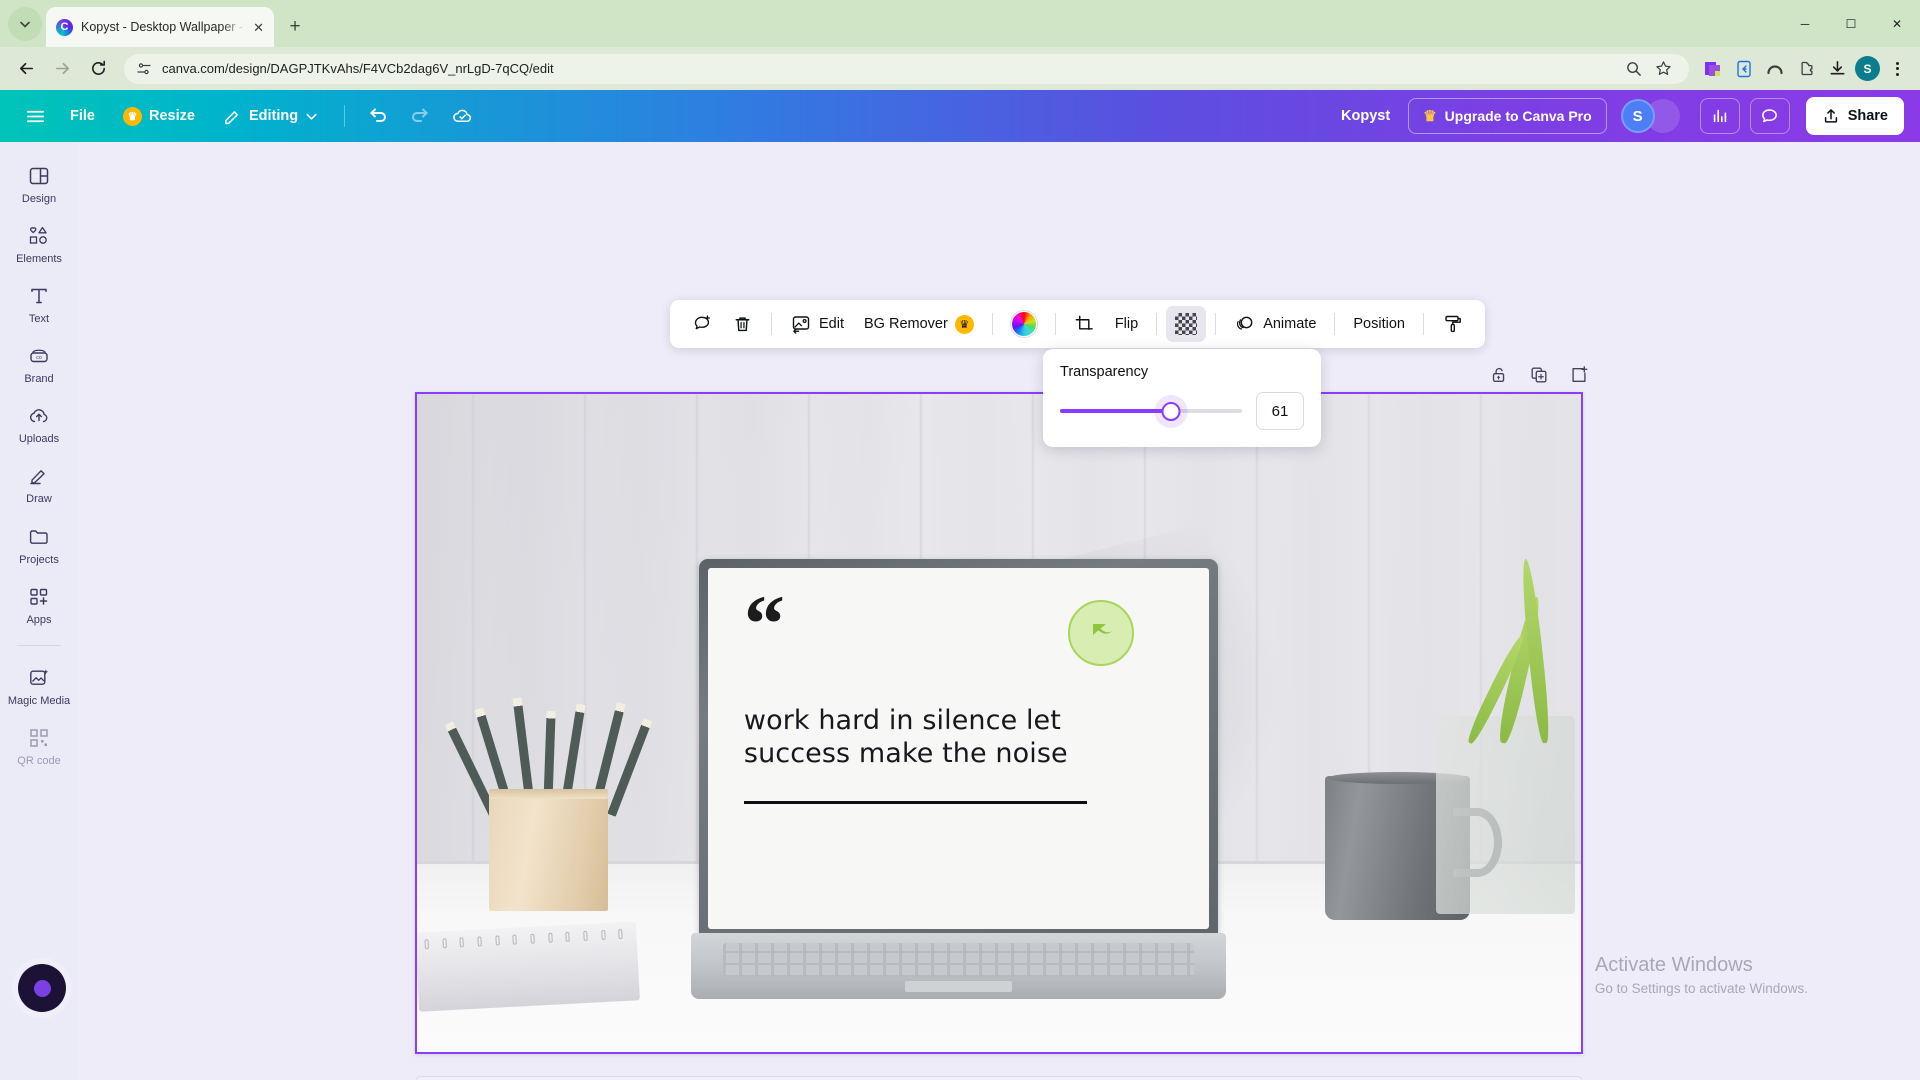 This screenshot has width=1920, height=1080. What do you see at coordinates (39, 483) in the screenshot?
I see `sidebar-item-draw: Draw` at bounding box center [39, 483].